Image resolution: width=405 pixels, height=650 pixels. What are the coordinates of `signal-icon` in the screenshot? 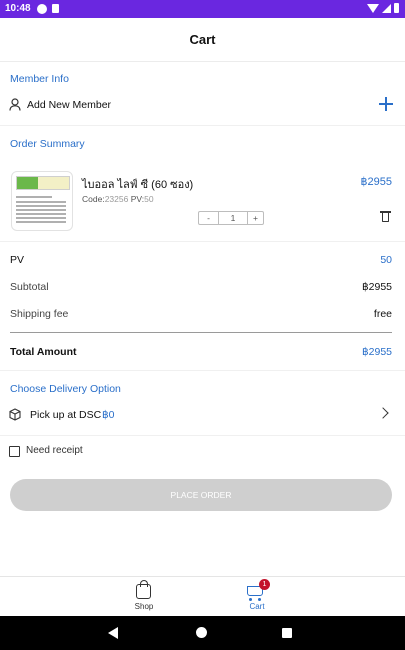 It's located at (386, 8).